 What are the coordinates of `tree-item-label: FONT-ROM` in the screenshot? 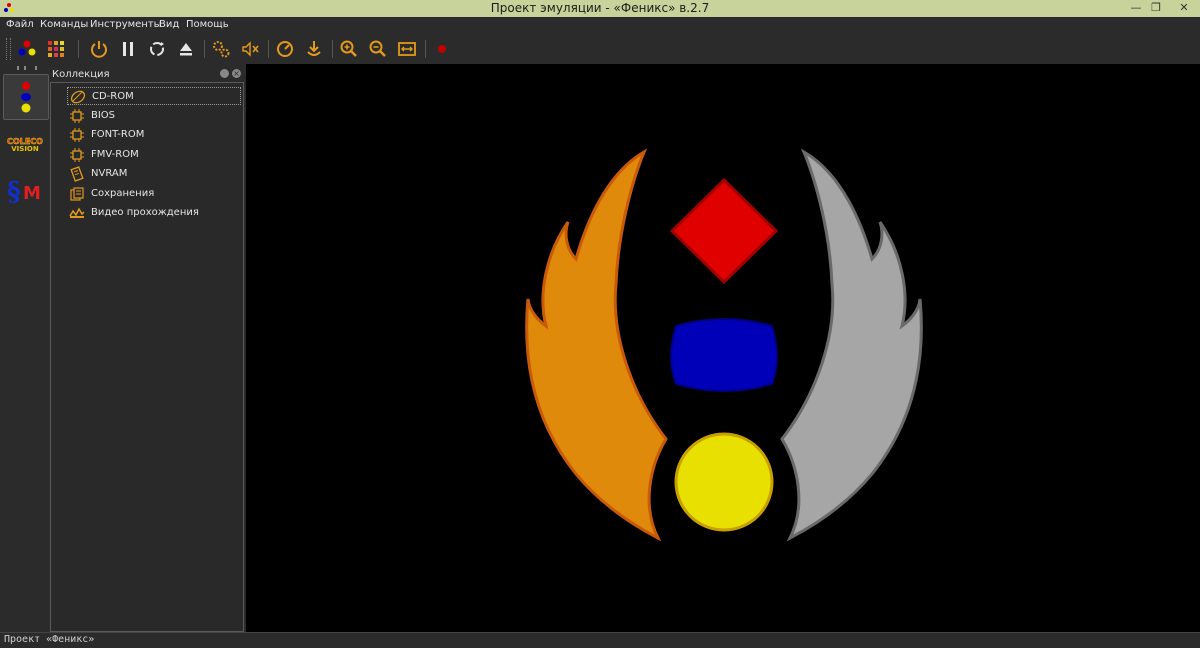 It's located at (118, 134).